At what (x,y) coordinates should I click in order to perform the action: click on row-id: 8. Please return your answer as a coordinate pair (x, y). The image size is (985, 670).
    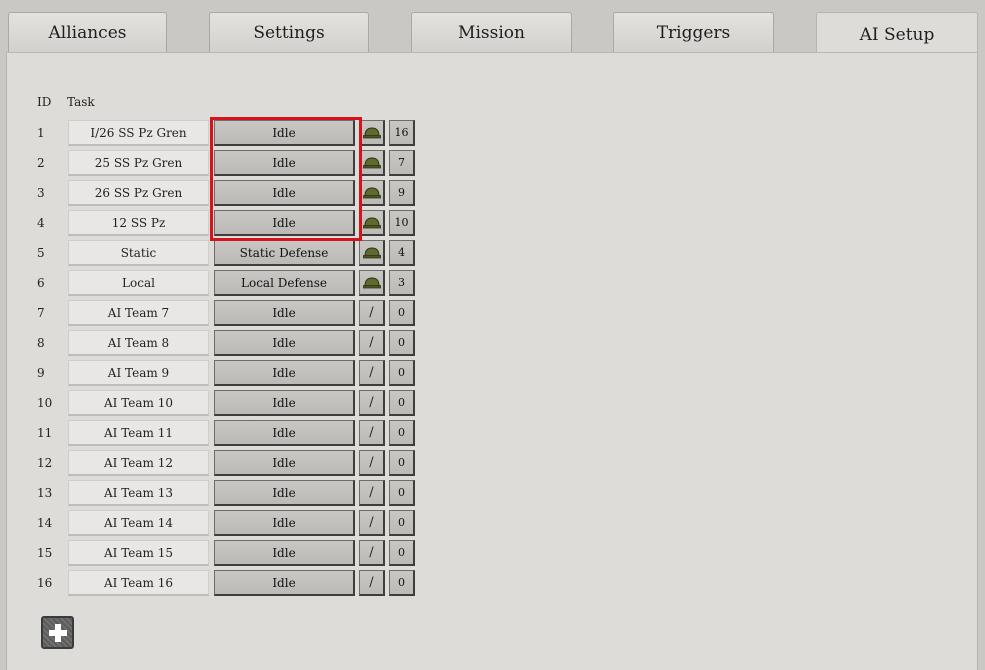
    Looking at the image, I should click on (41, 343).